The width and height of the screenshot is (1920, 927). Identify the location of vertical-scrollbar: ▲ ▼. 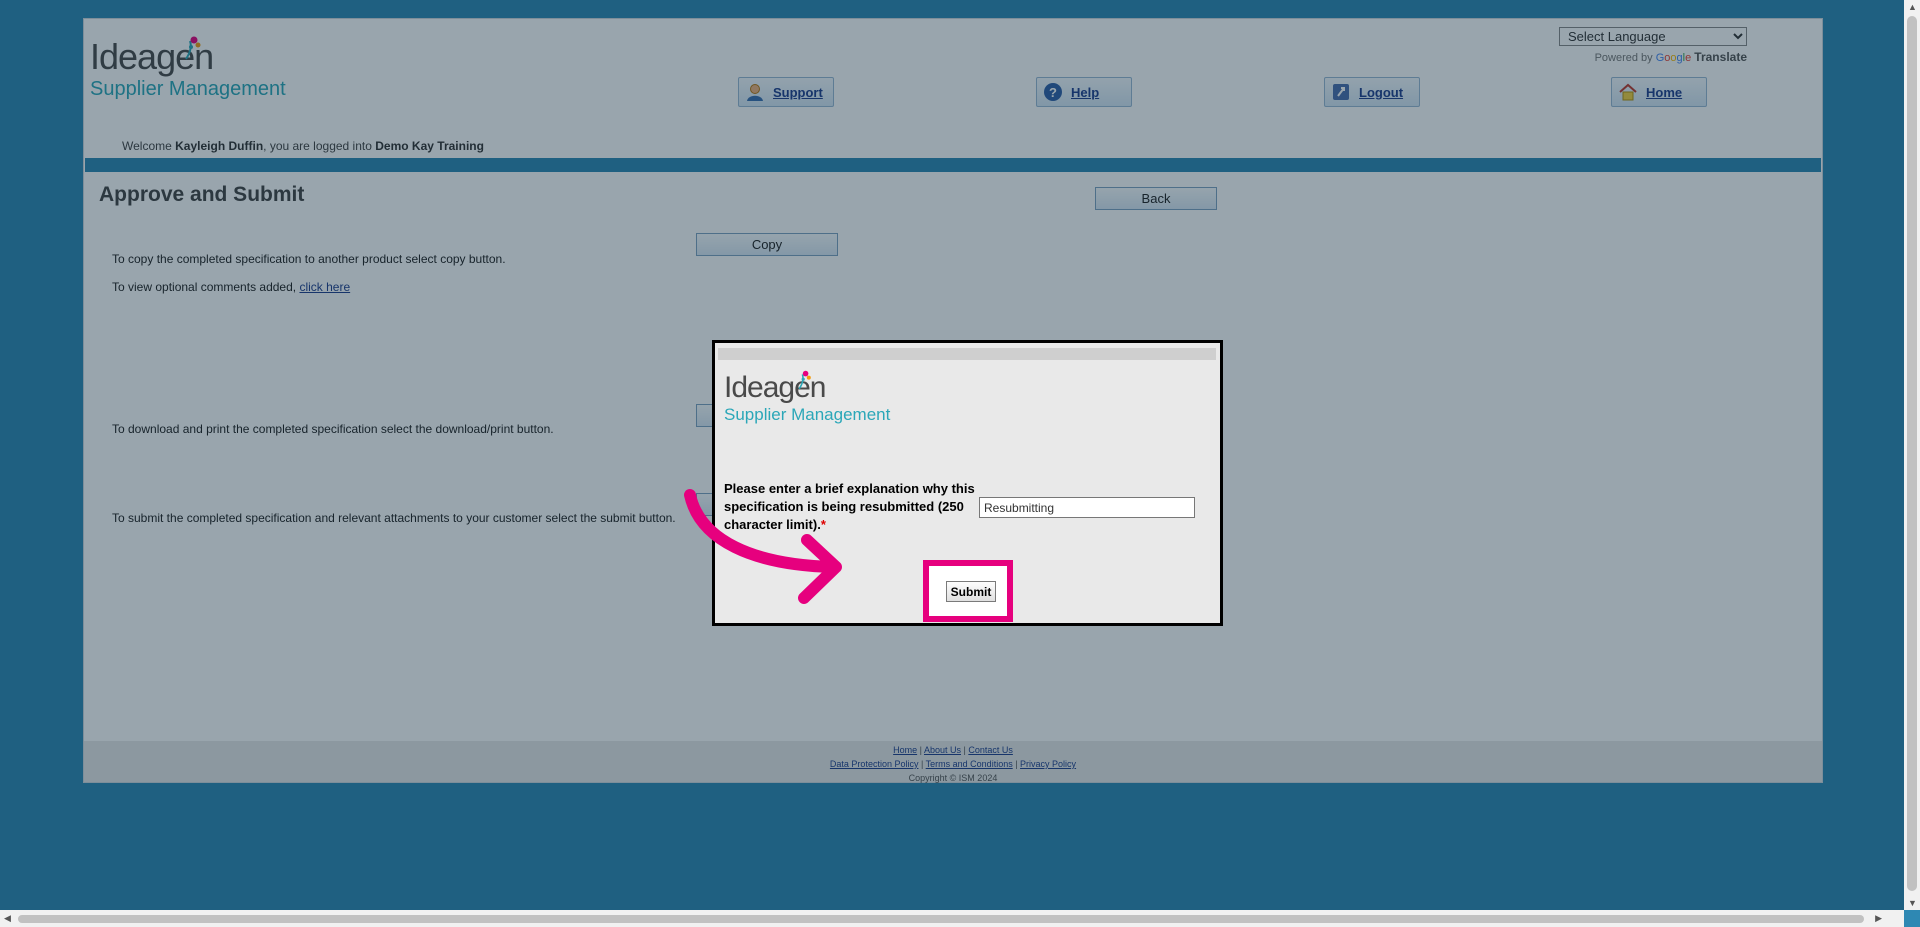
(1912, 455).